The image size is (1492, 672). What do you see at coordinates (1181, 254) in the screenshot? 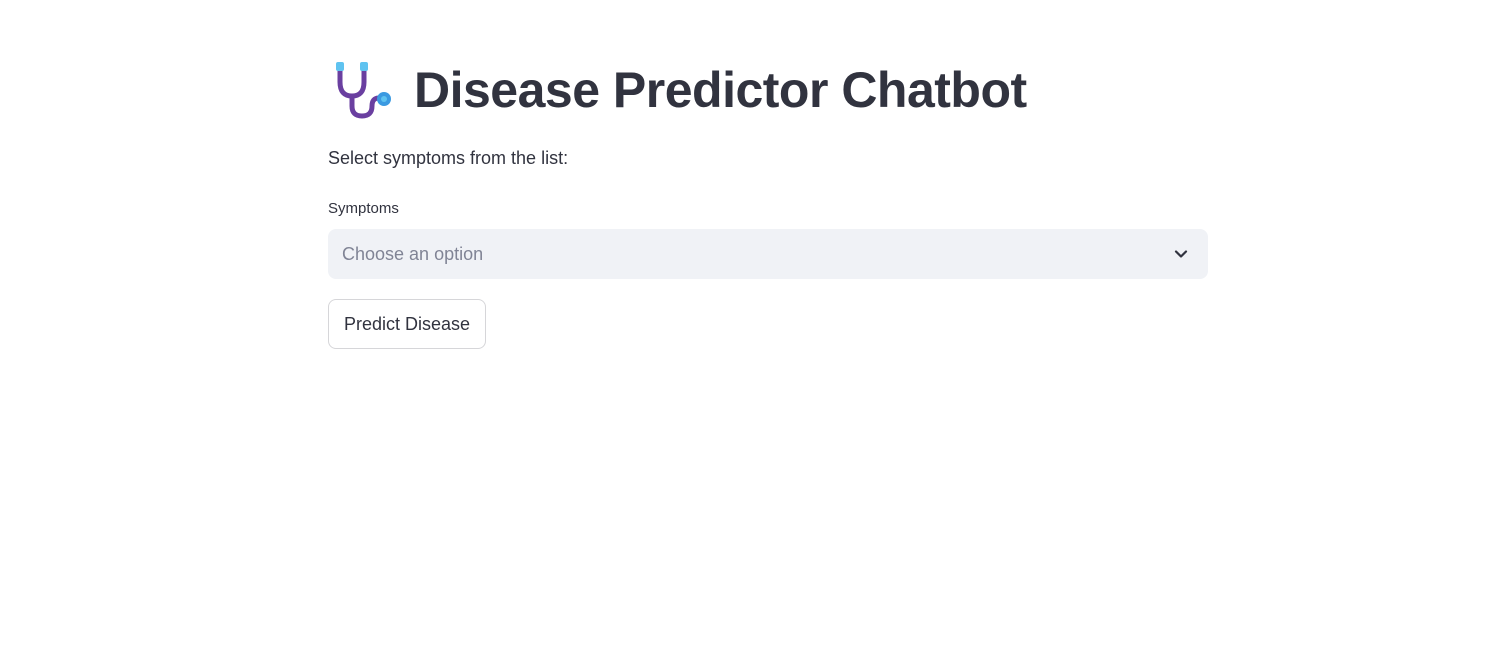
I see `chevron-down-icon` at bounding box center [1181, 254].